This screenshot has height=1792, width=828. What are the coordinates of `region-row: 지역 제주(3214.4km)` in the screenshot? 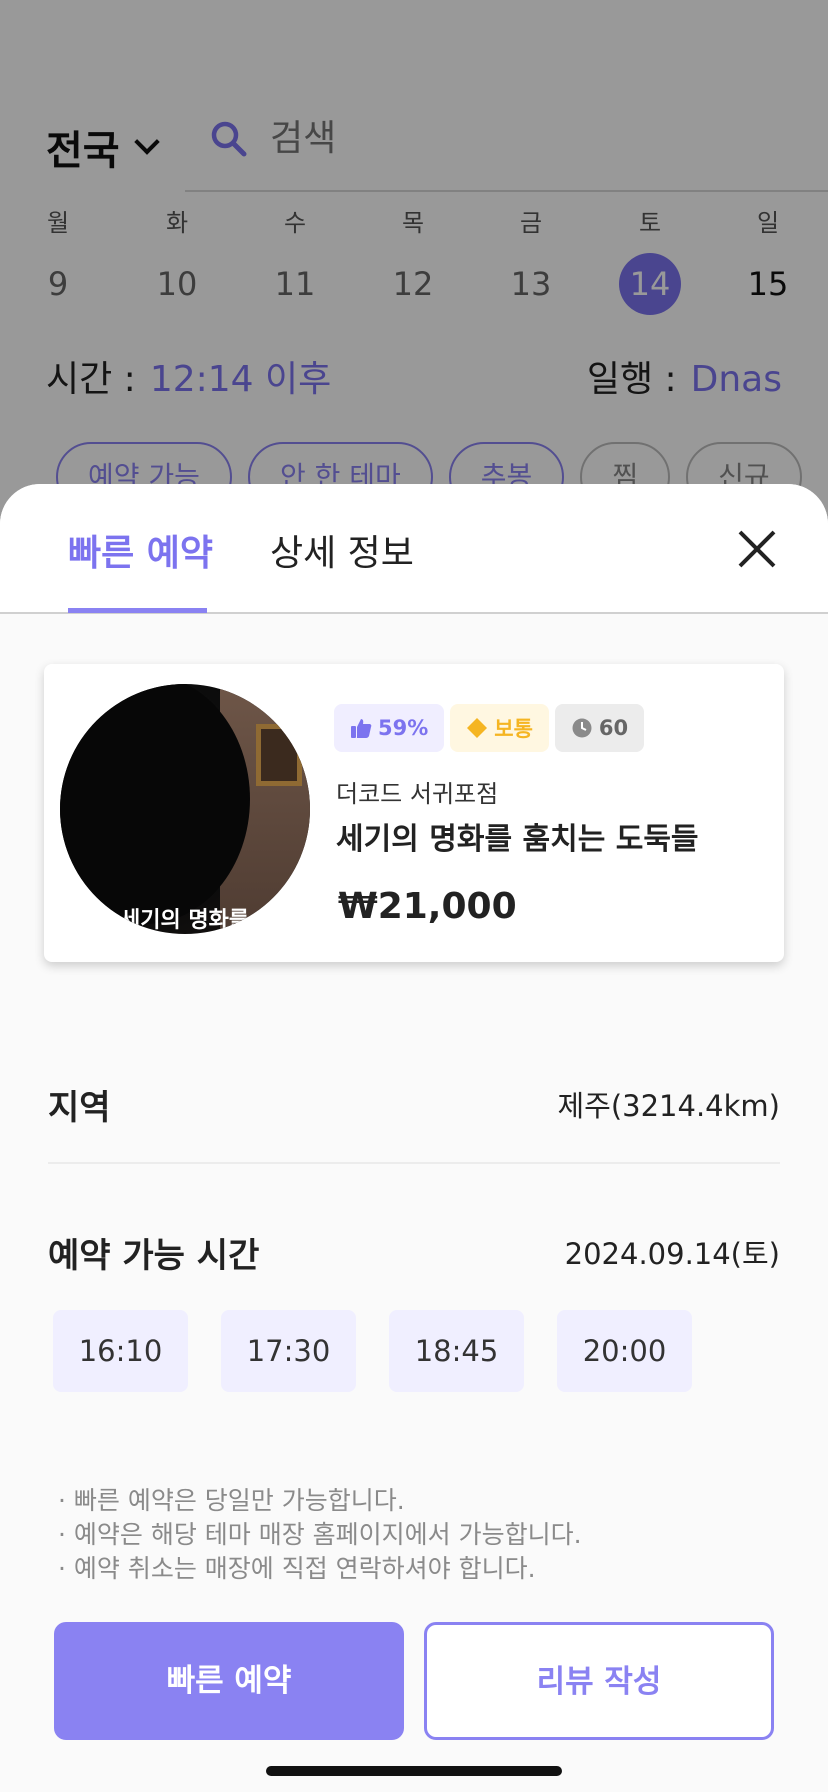 It's located at (414, 1104).